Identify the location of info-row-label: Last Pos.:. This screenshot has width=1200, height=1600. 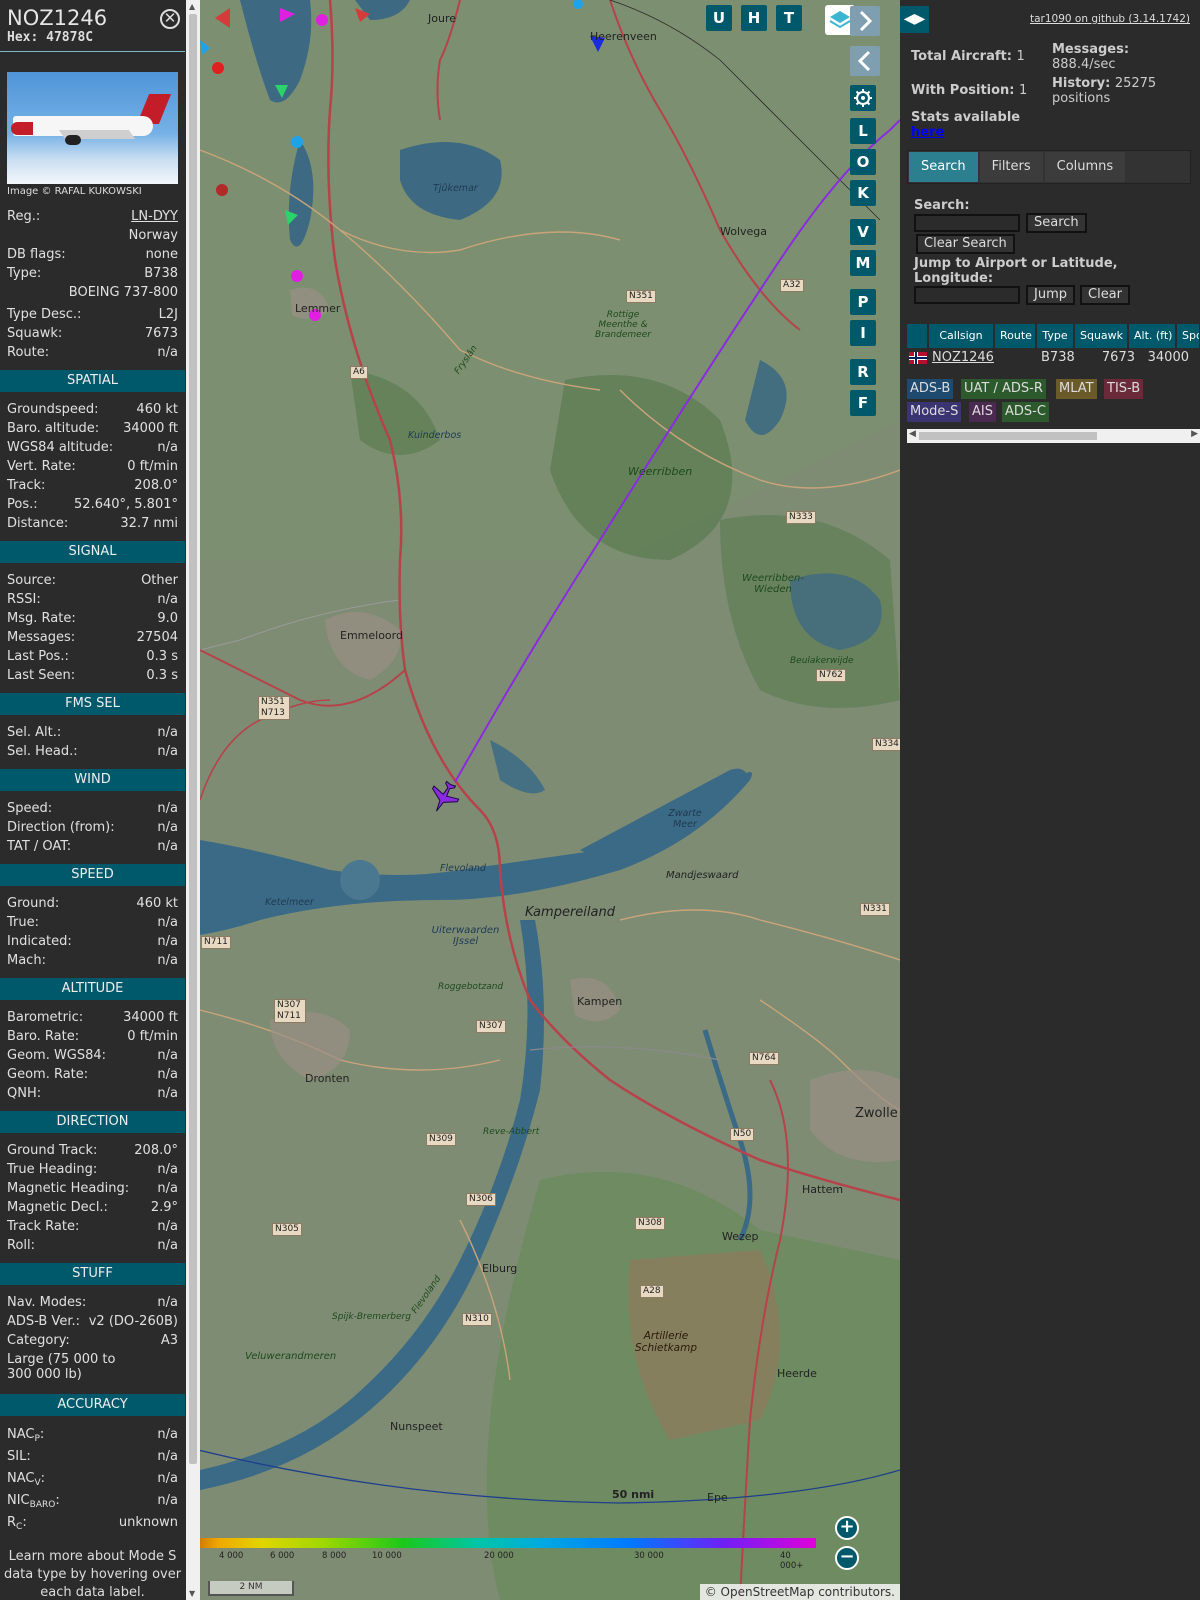
(38, 656).